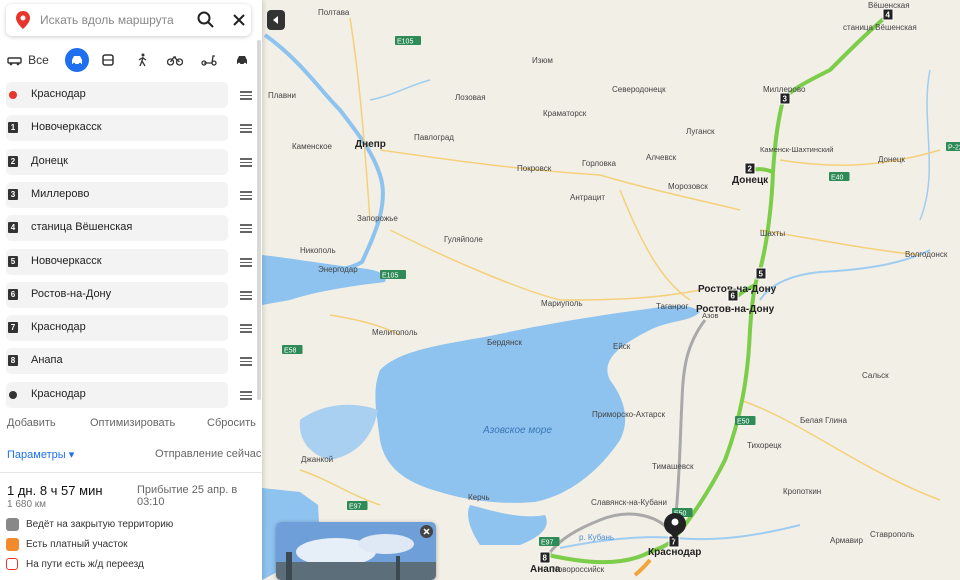 The height and width of the screenshot is (580, 960). I want to click on arrival-time: Прибытие 25 апр. в 03:10, so click(187, 496).